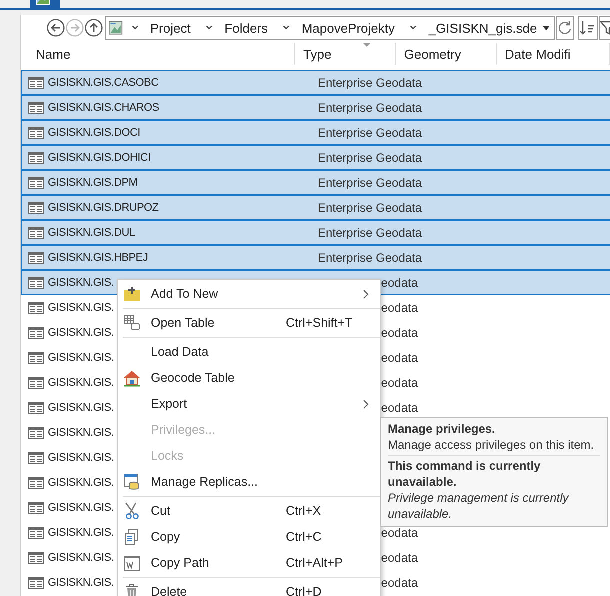  What do you see at coordinates (93, 182) in the screenshot?
I see `table-cell: GISISKN.GIS.DPM` at bounding box center [93, 182].